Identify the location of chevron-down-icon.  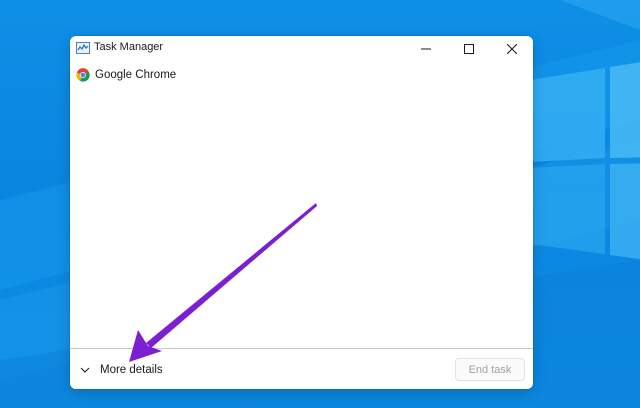
(85, 370).